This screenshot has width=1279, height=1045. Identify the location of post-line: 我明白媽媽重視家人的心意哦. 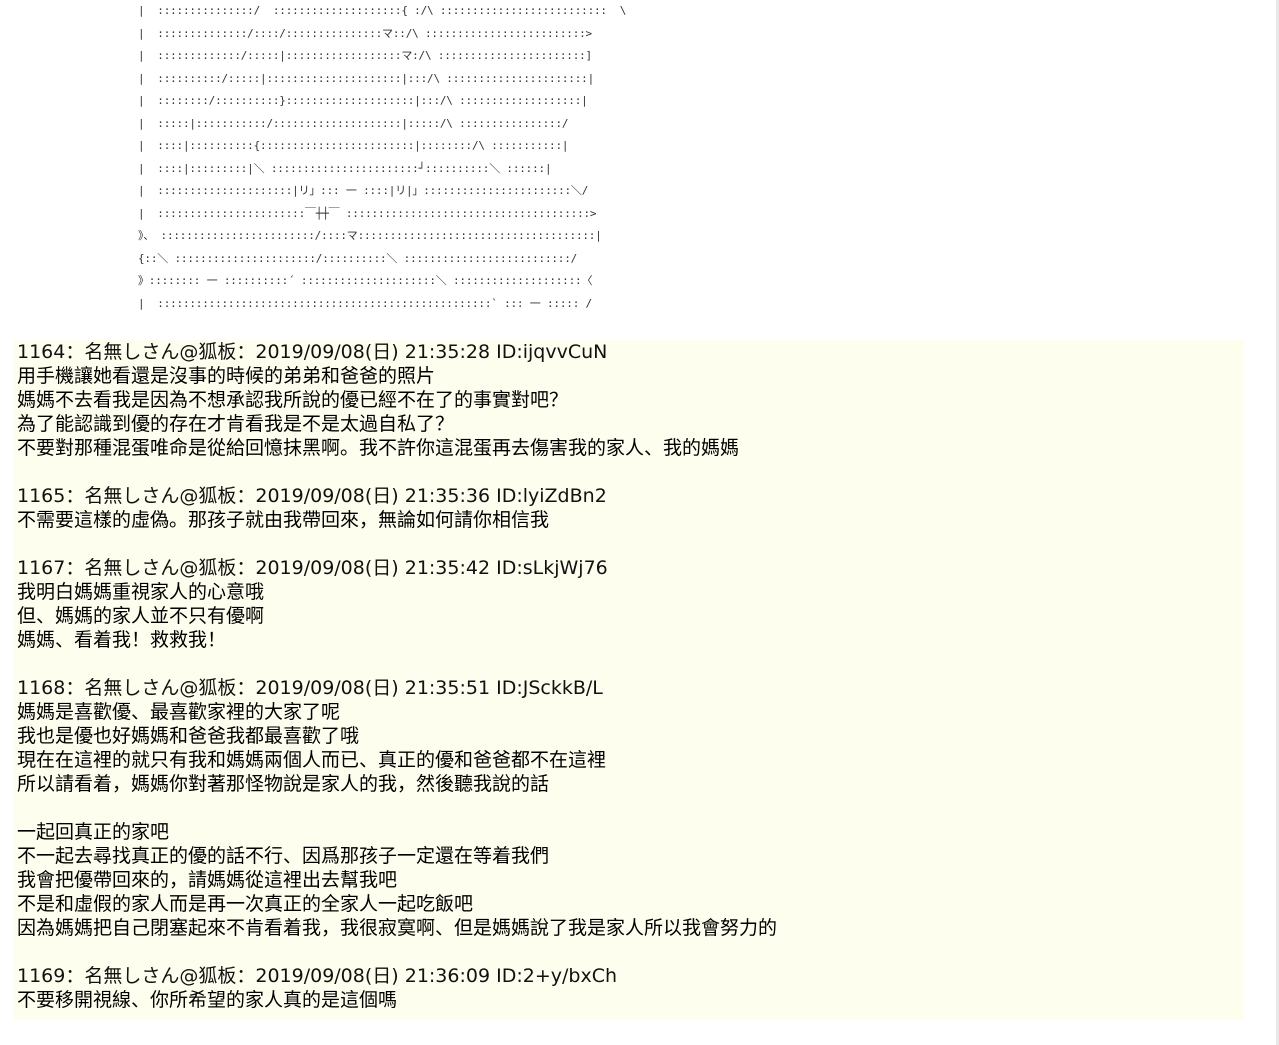
(141, 592).